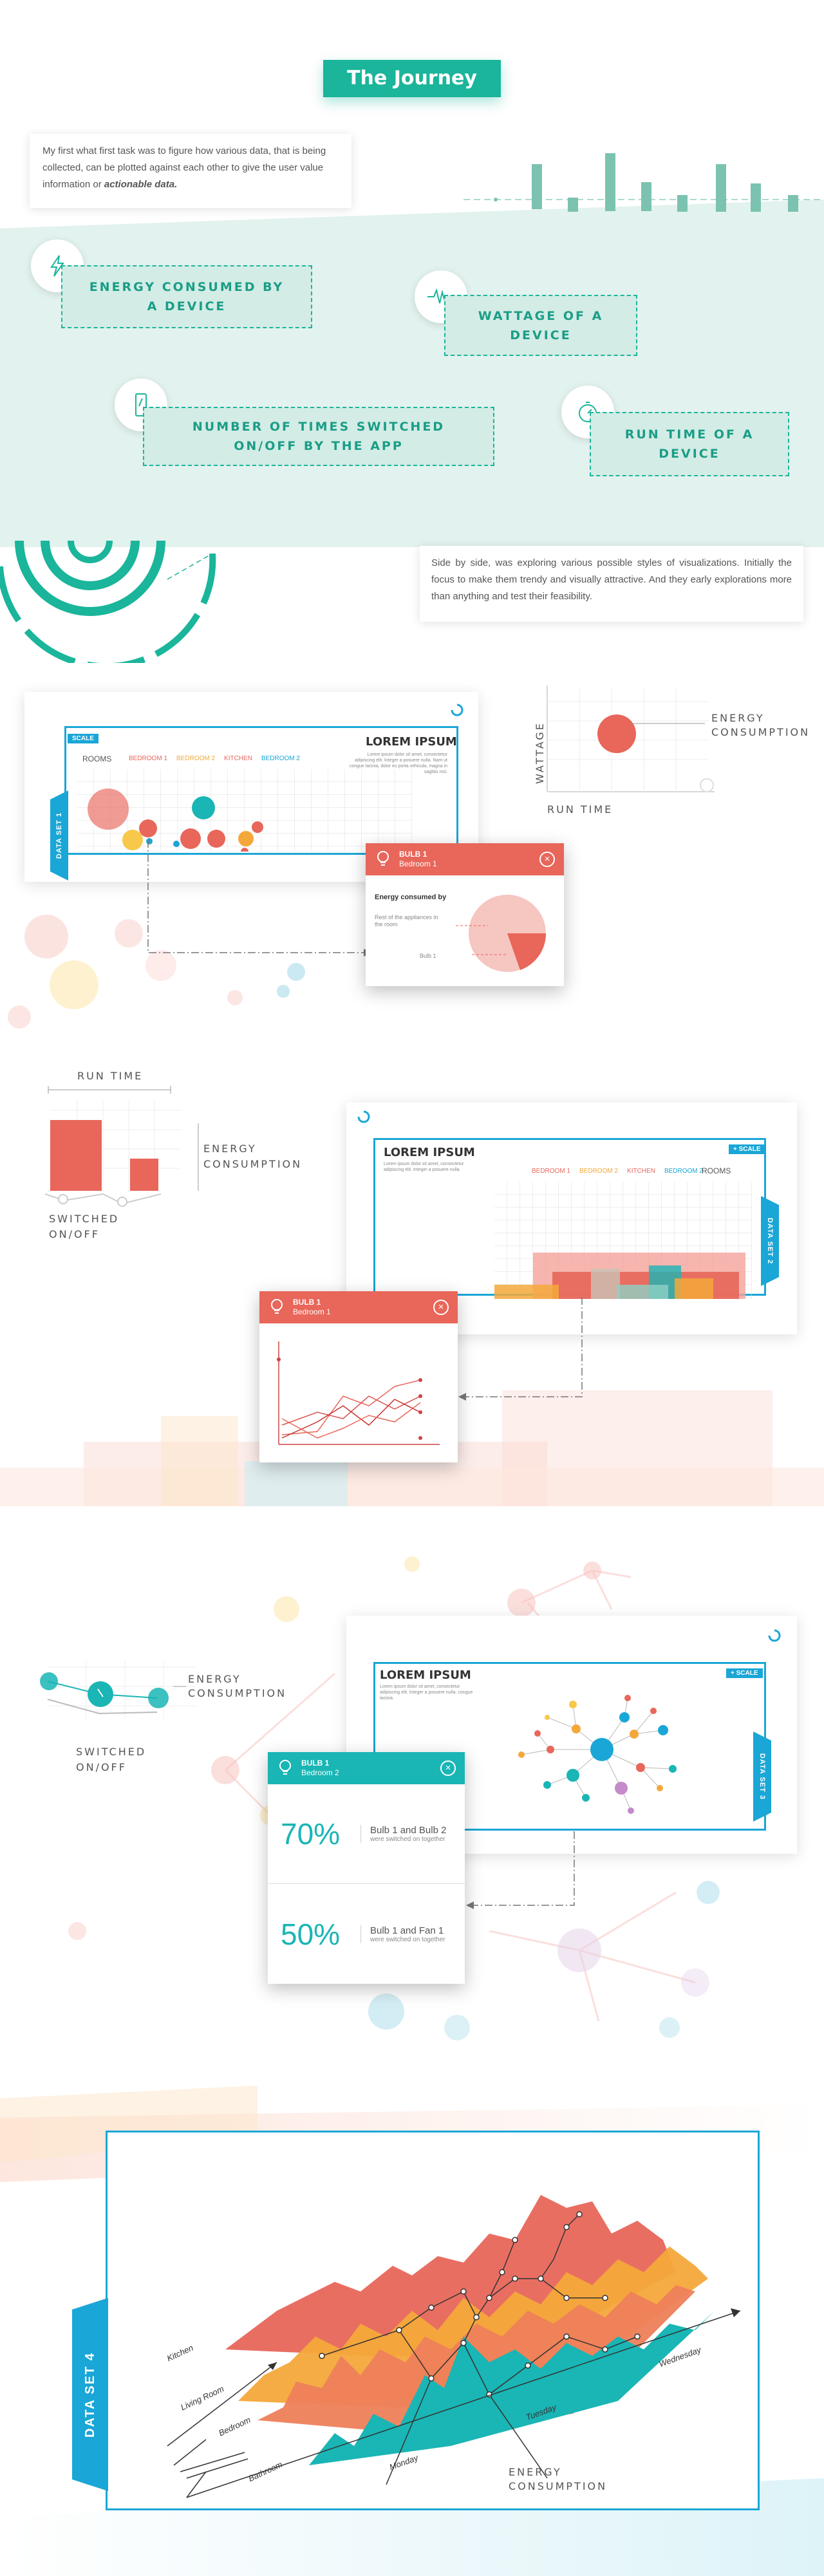 This screenshot has height=2576, width=824. I want to click on dataset1-connector, so click(259, 898).